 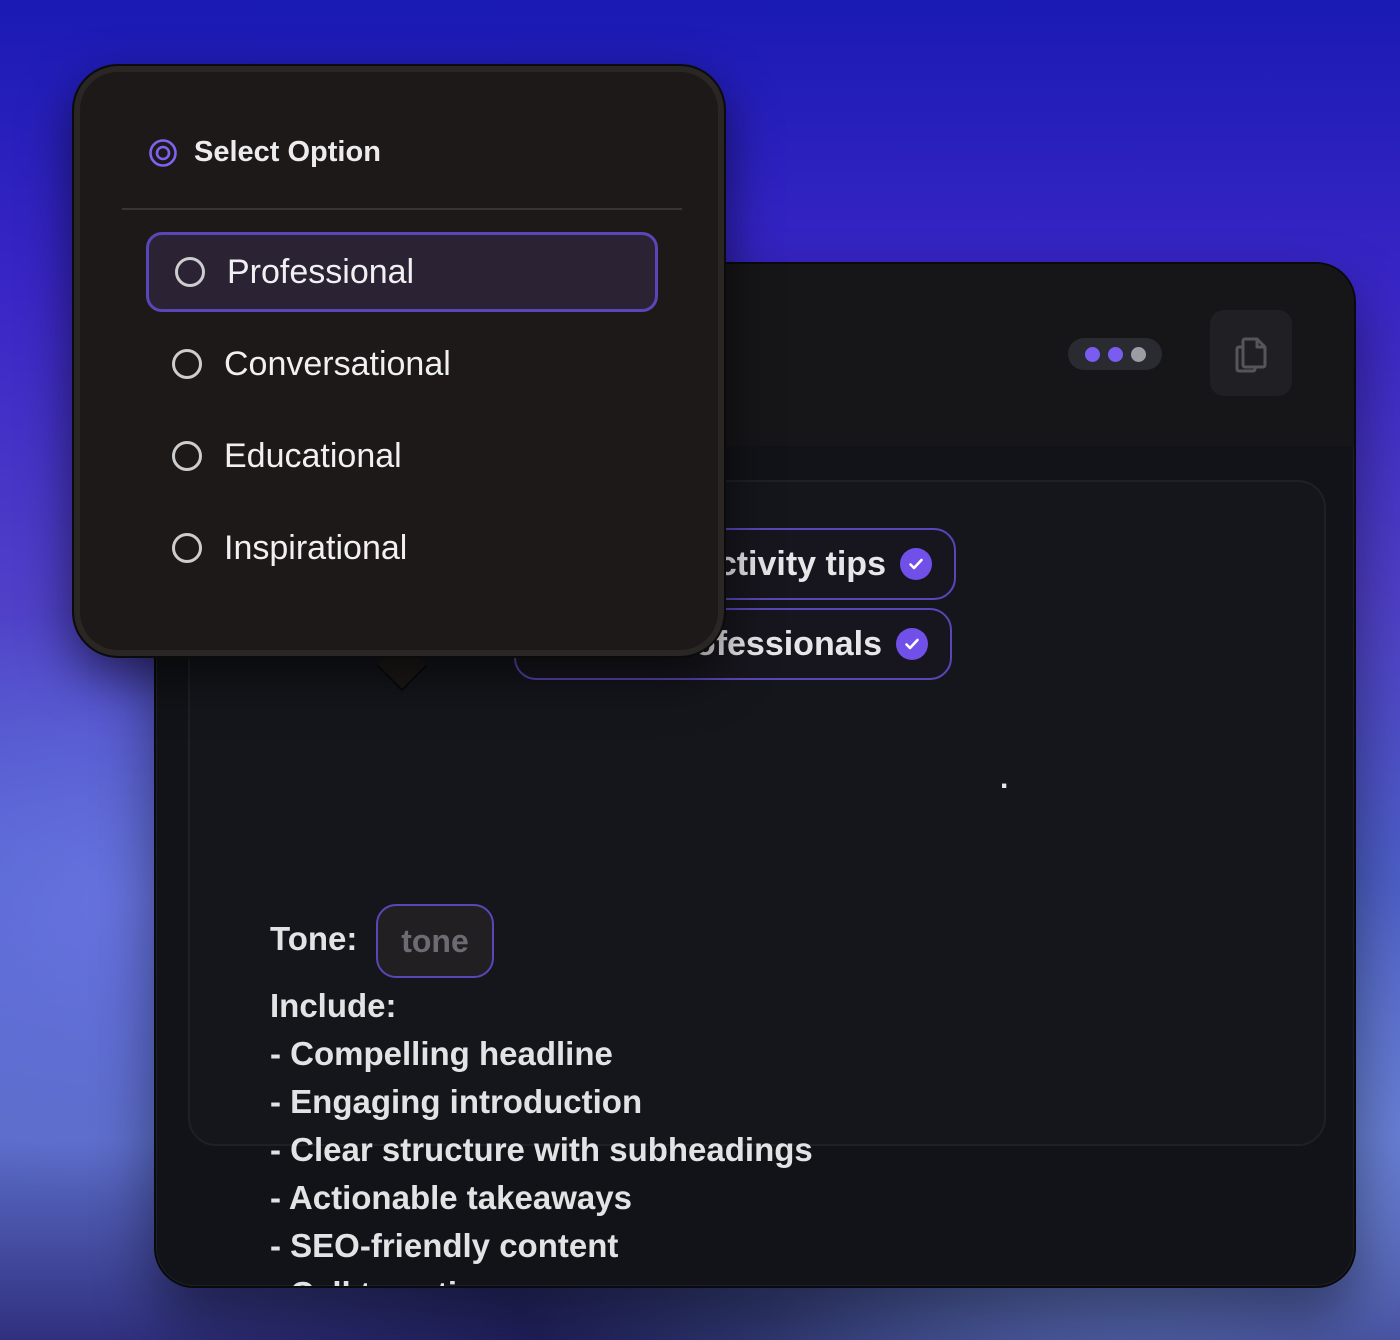 I want to click on include-line: Include:, so click(x=333, y=1005).